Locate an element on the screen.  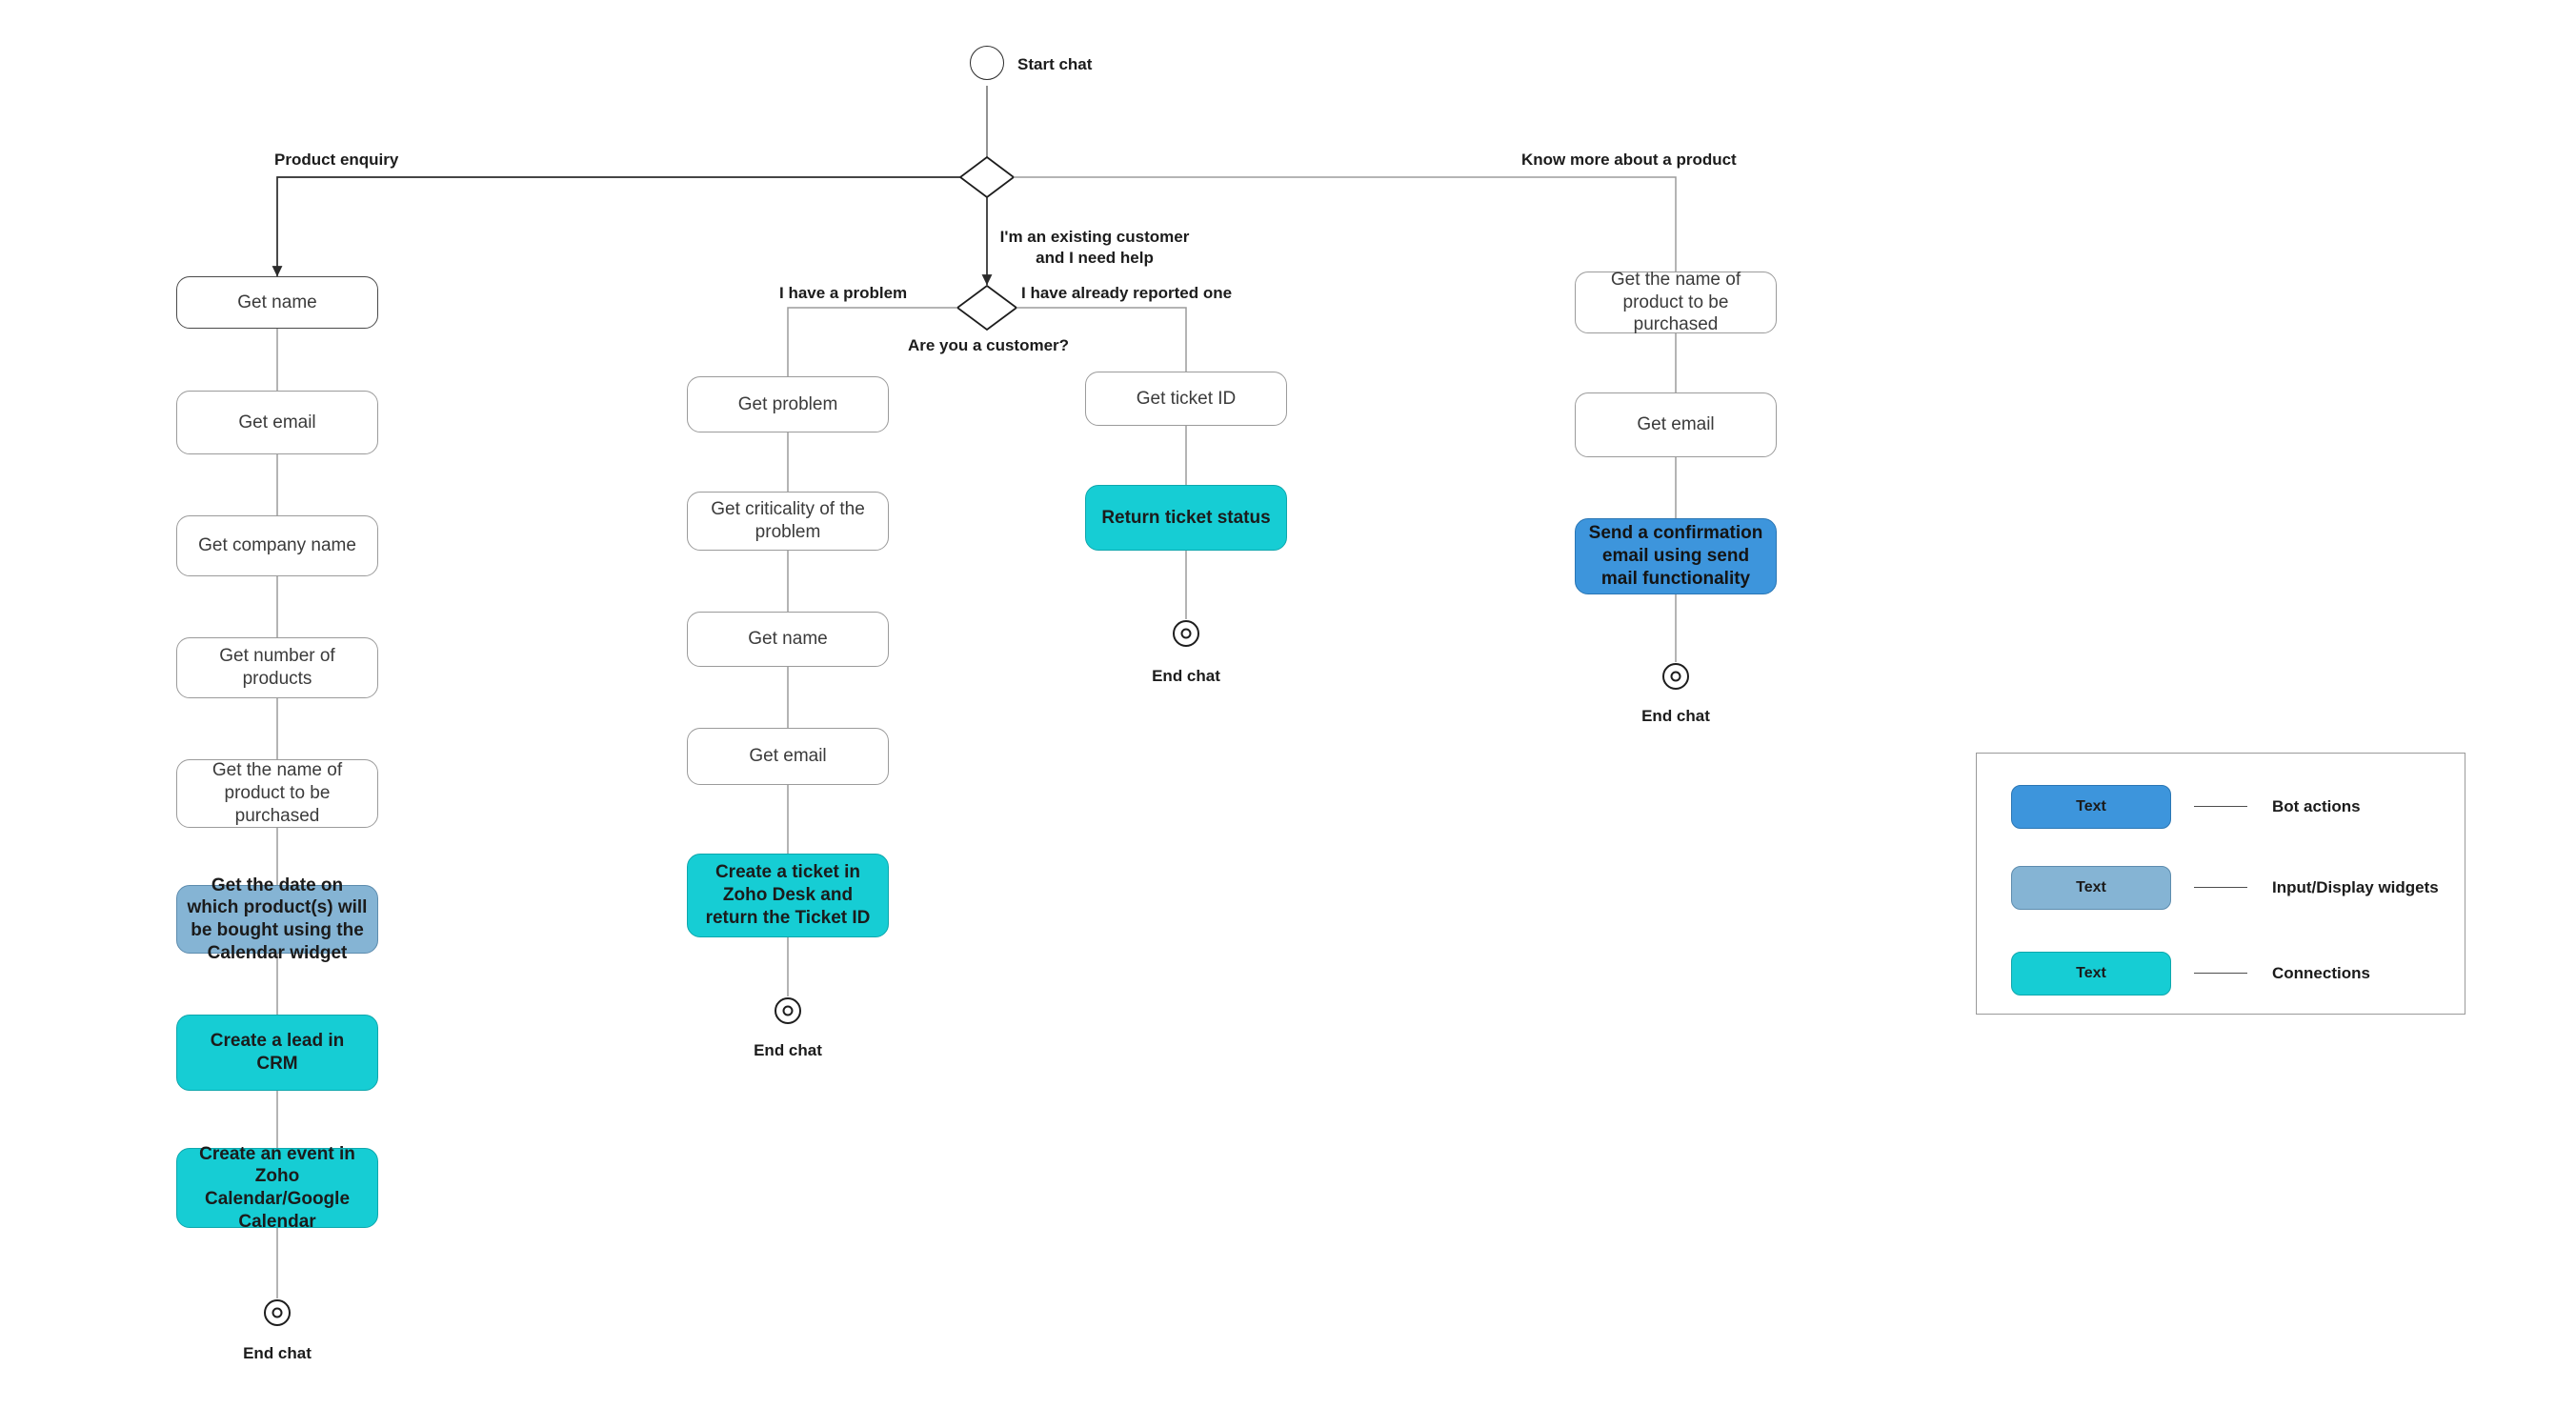
legend-dash-input-widgets is located at coordinates (2220, 888).